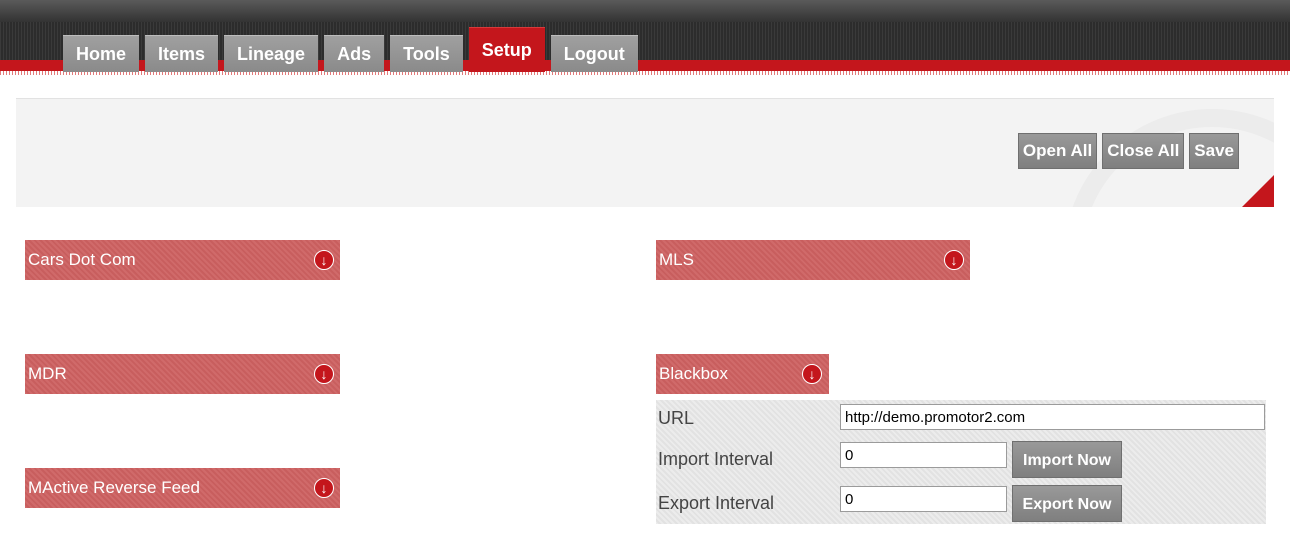  I want to click on export-interval-label: Export Interval, so click(716, 503).